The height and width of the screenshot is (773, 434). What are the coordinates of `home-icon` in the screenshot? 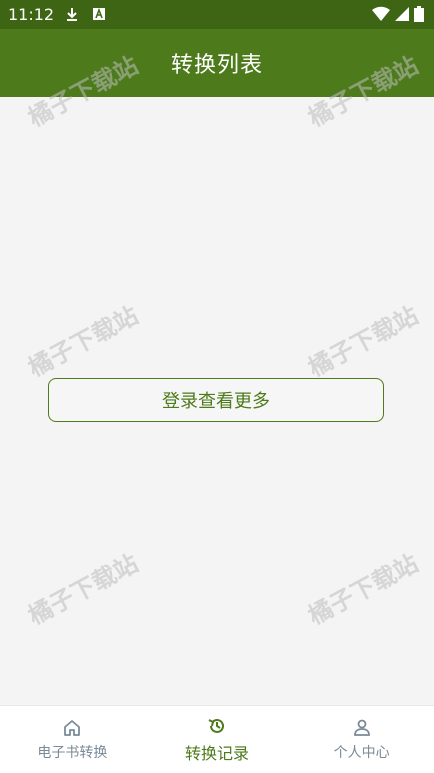 It's located at (72, 728).